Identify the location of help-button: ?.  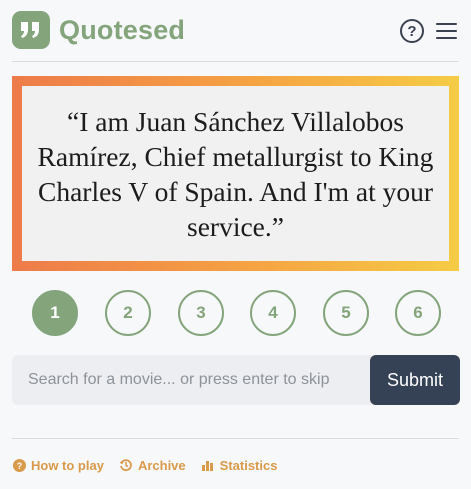
(412, 31).